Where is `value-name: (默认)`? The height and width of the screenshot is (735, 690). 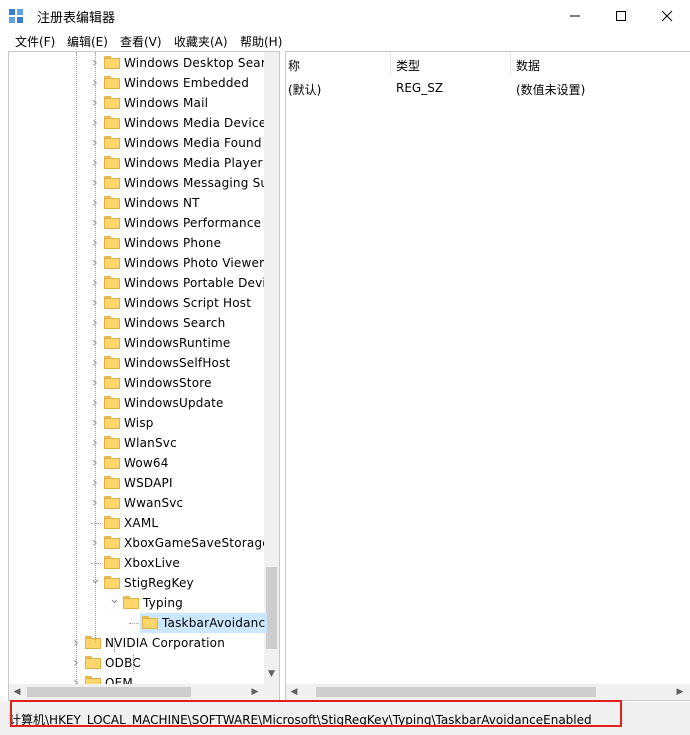 value-name: (默认) is located at coordinates (305, 90).